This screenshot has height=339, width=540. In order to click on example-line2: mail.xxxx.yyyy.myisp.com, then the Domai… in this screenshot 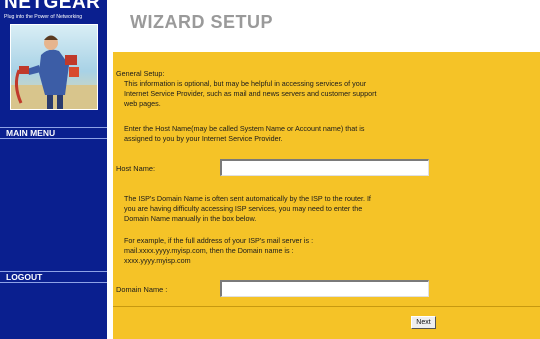, I will do `click(209, 250)`.